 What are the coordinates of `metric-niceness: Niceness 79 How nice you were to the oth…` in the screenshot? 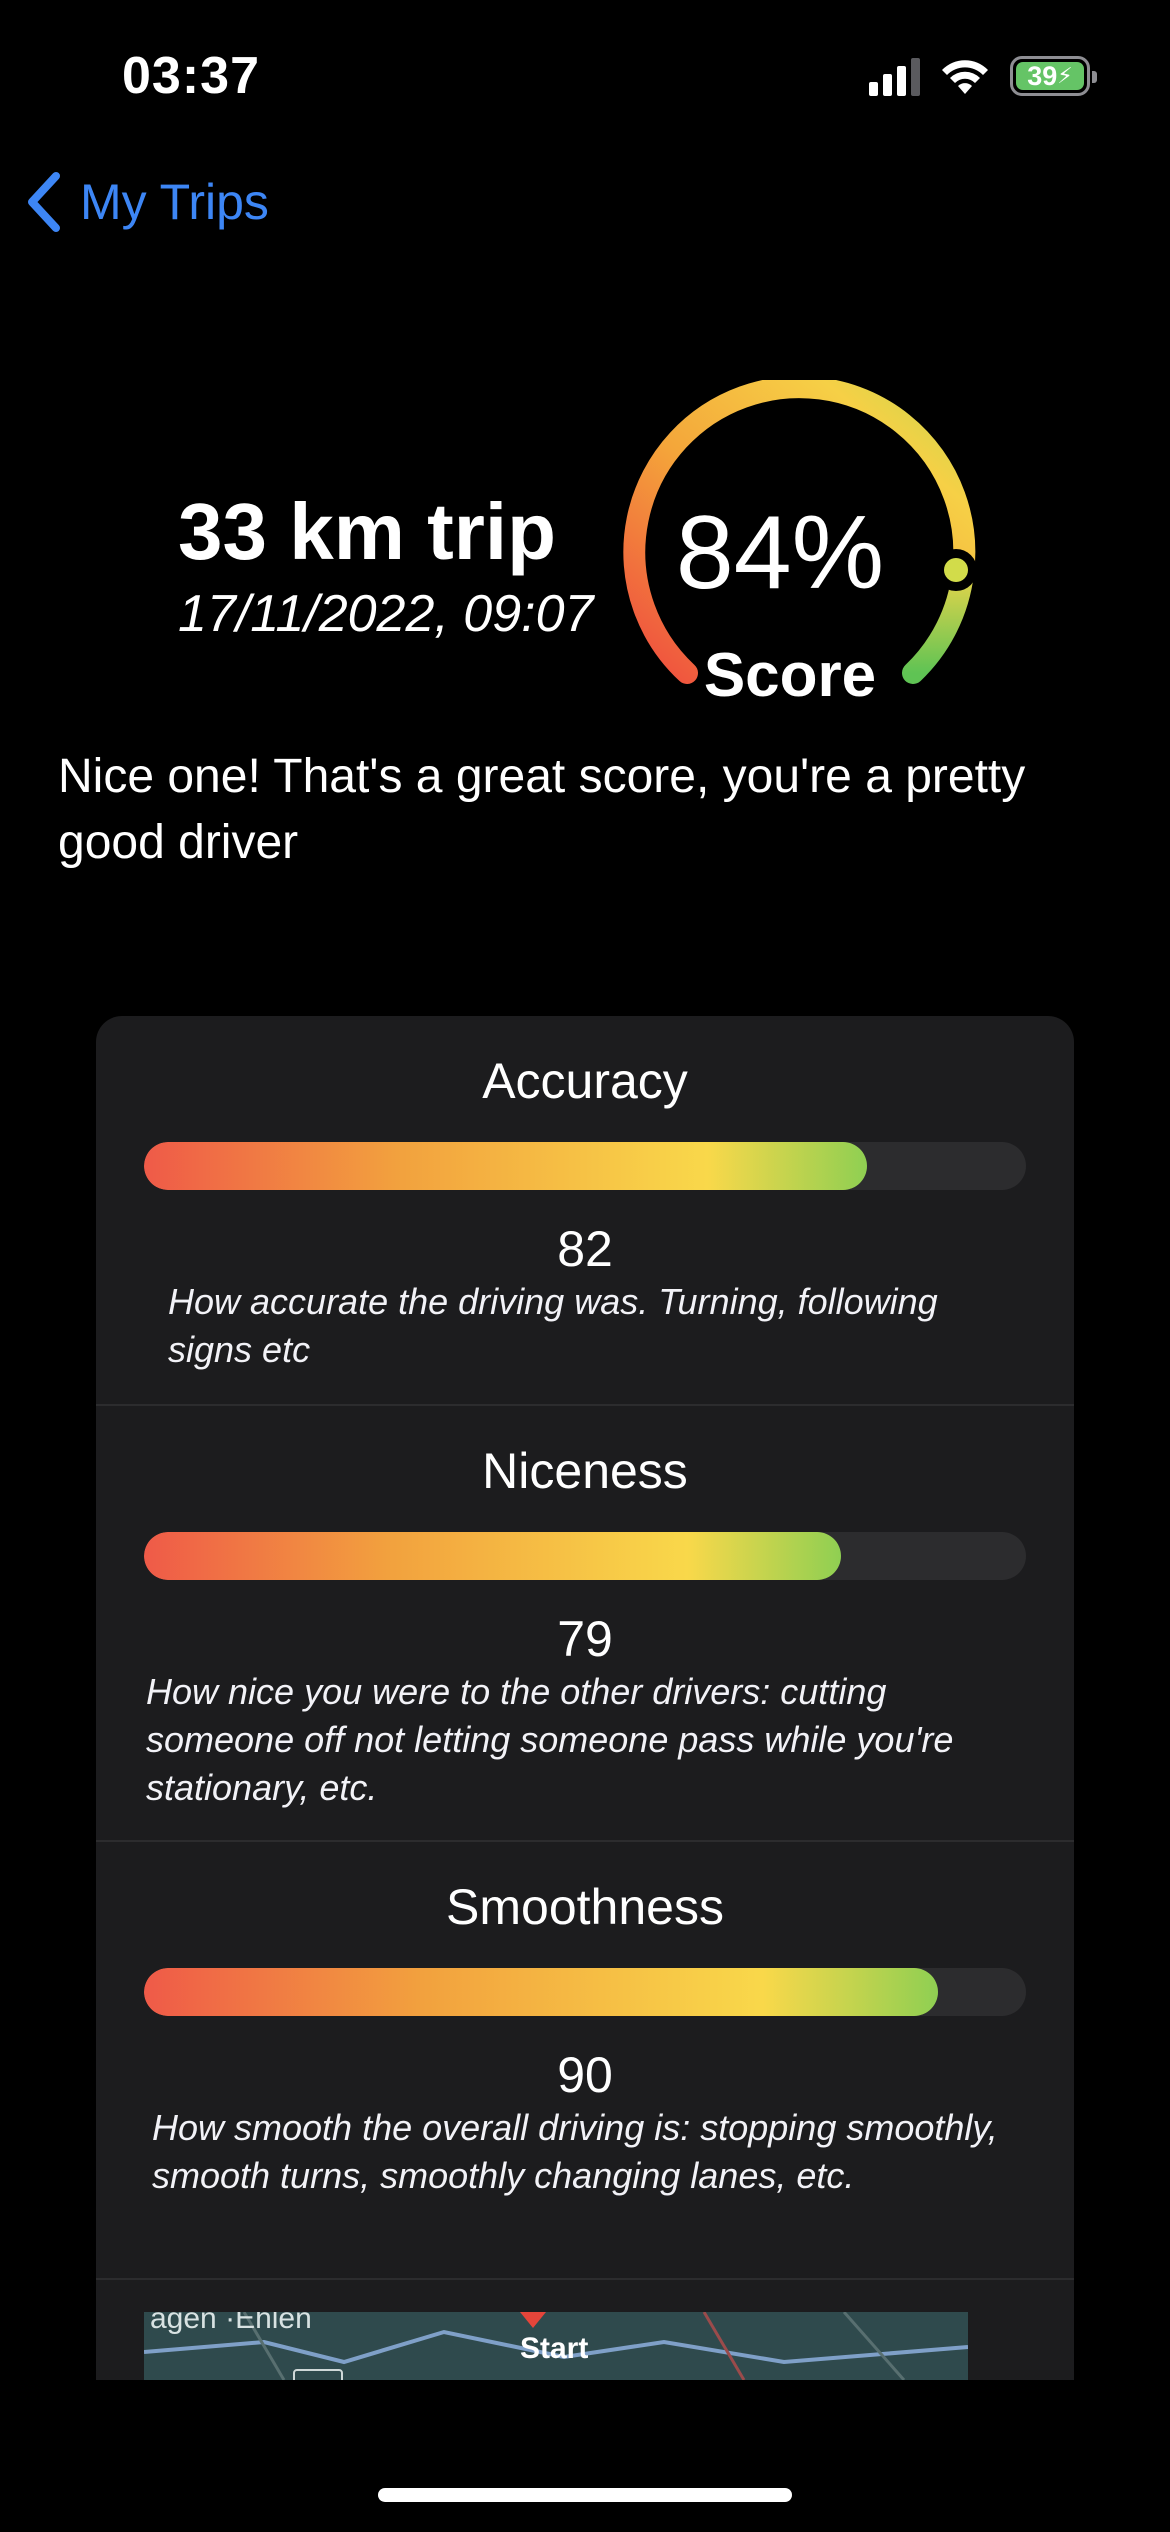 It's located at (585, 1624).